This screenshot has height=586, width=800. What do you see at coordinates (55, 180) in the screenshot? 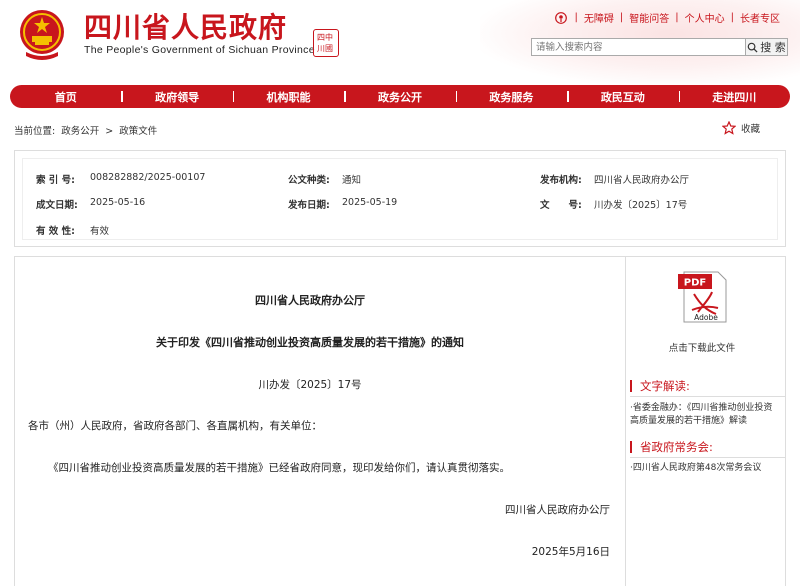
I see `index-label: 索 引 号:` at bounding box center [55, 180].